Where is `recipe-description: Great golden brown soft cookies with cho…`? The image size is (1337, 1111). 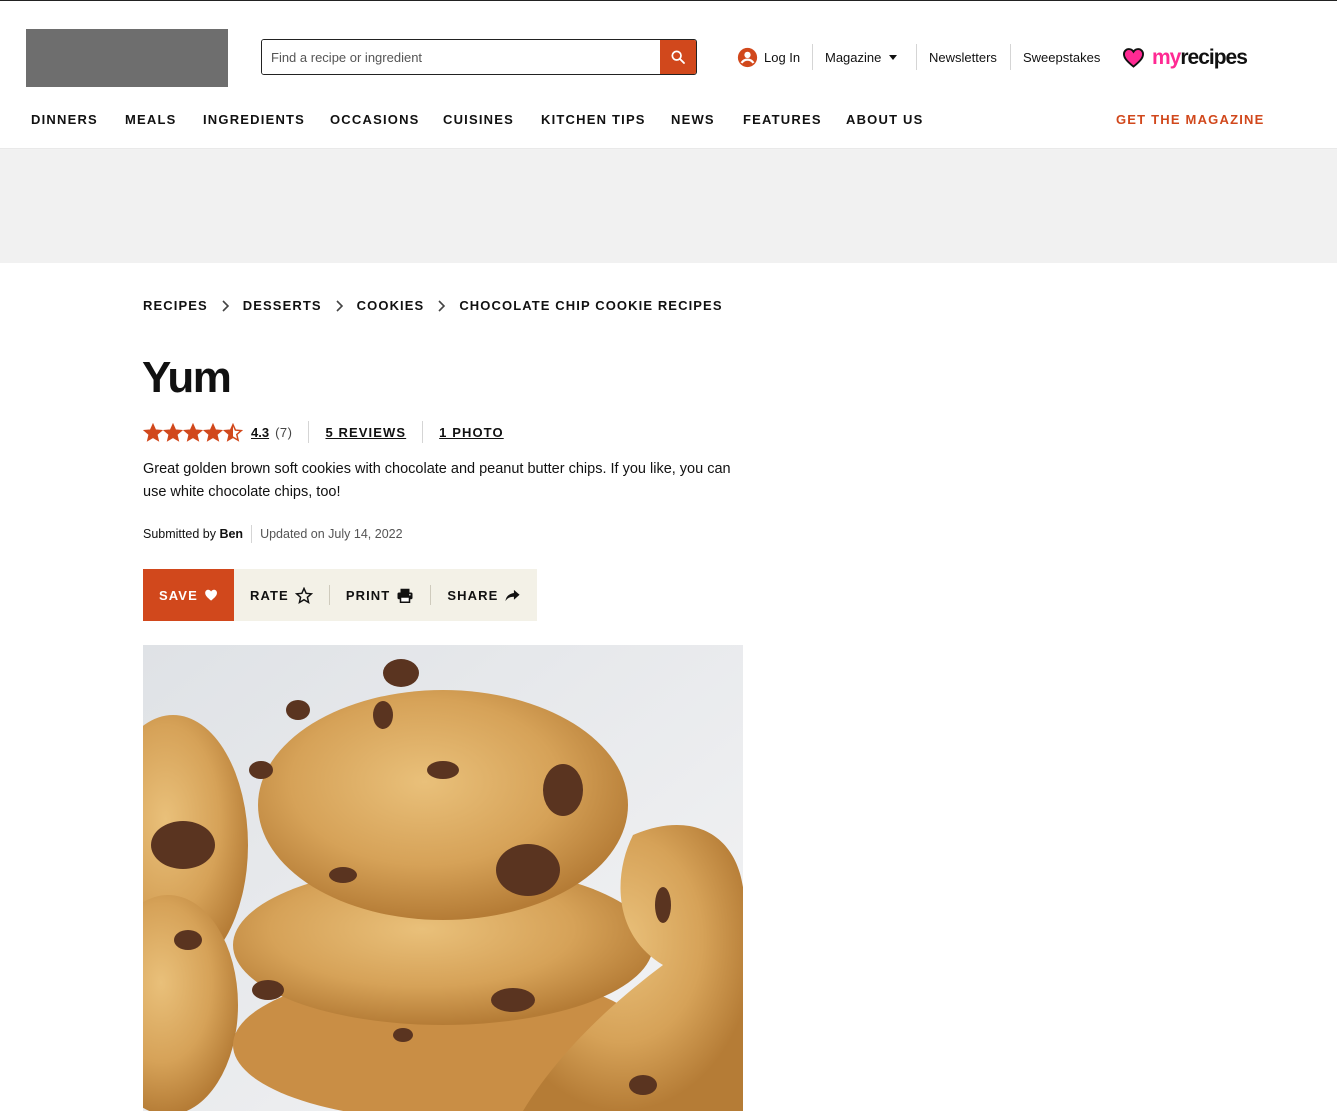
recipe-description: Great golden brown soft cookies with cho… is located at coordinates (437, 480).